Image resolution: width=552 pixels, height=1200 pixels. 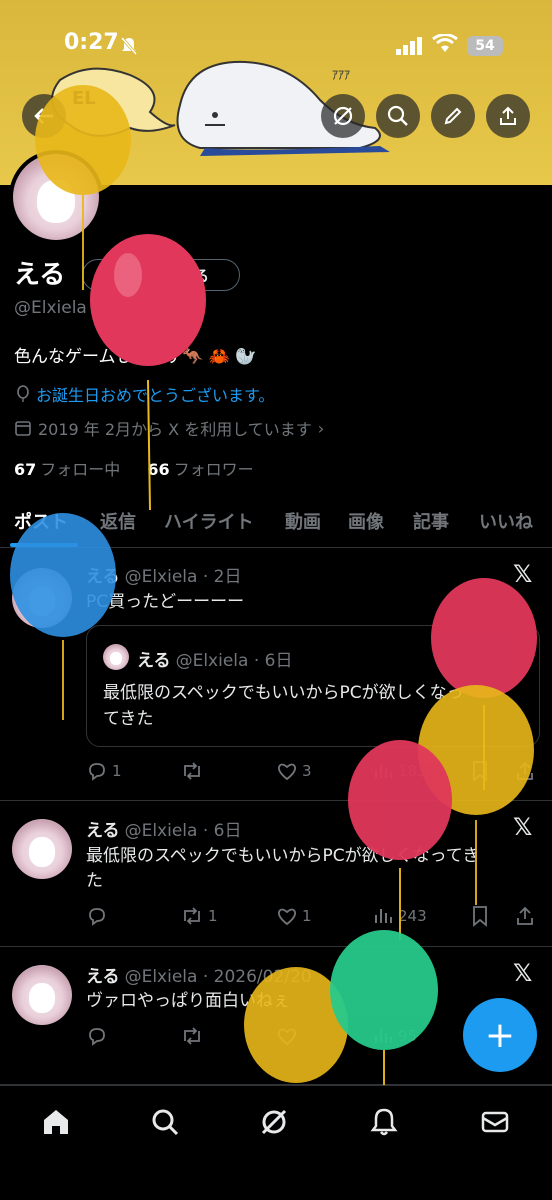 I want to click on followers-label: フォロワー, so click(x=213, y=469).